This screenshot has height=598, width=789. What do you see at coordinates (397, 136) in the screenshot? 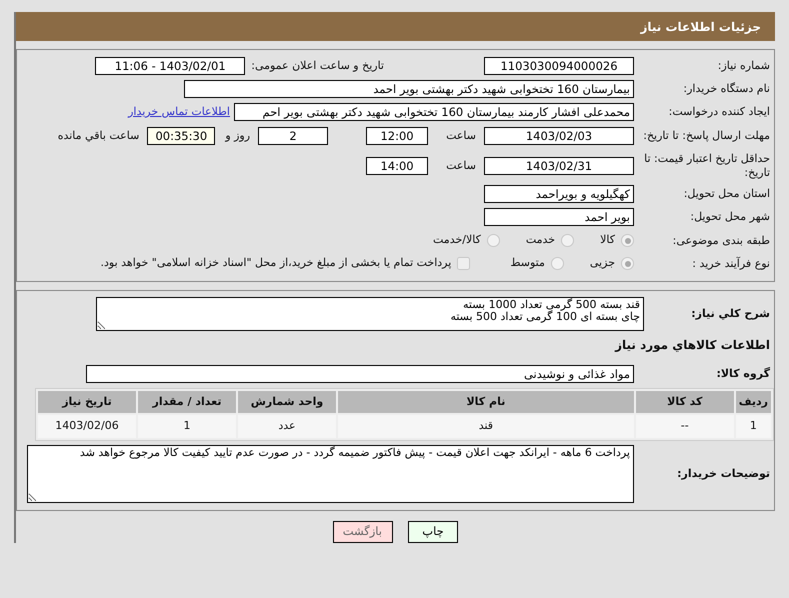
I see `time-field: 12:00` at bounding box center [397, 136].